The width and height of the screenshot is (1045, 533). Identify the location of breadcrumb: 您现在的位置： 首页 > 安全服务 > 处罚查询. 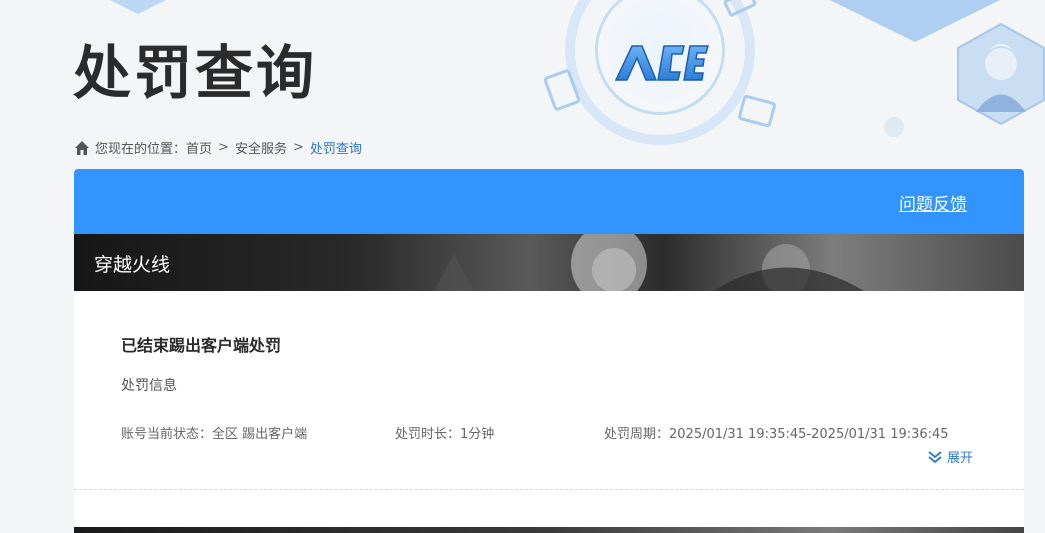
(218, 147).